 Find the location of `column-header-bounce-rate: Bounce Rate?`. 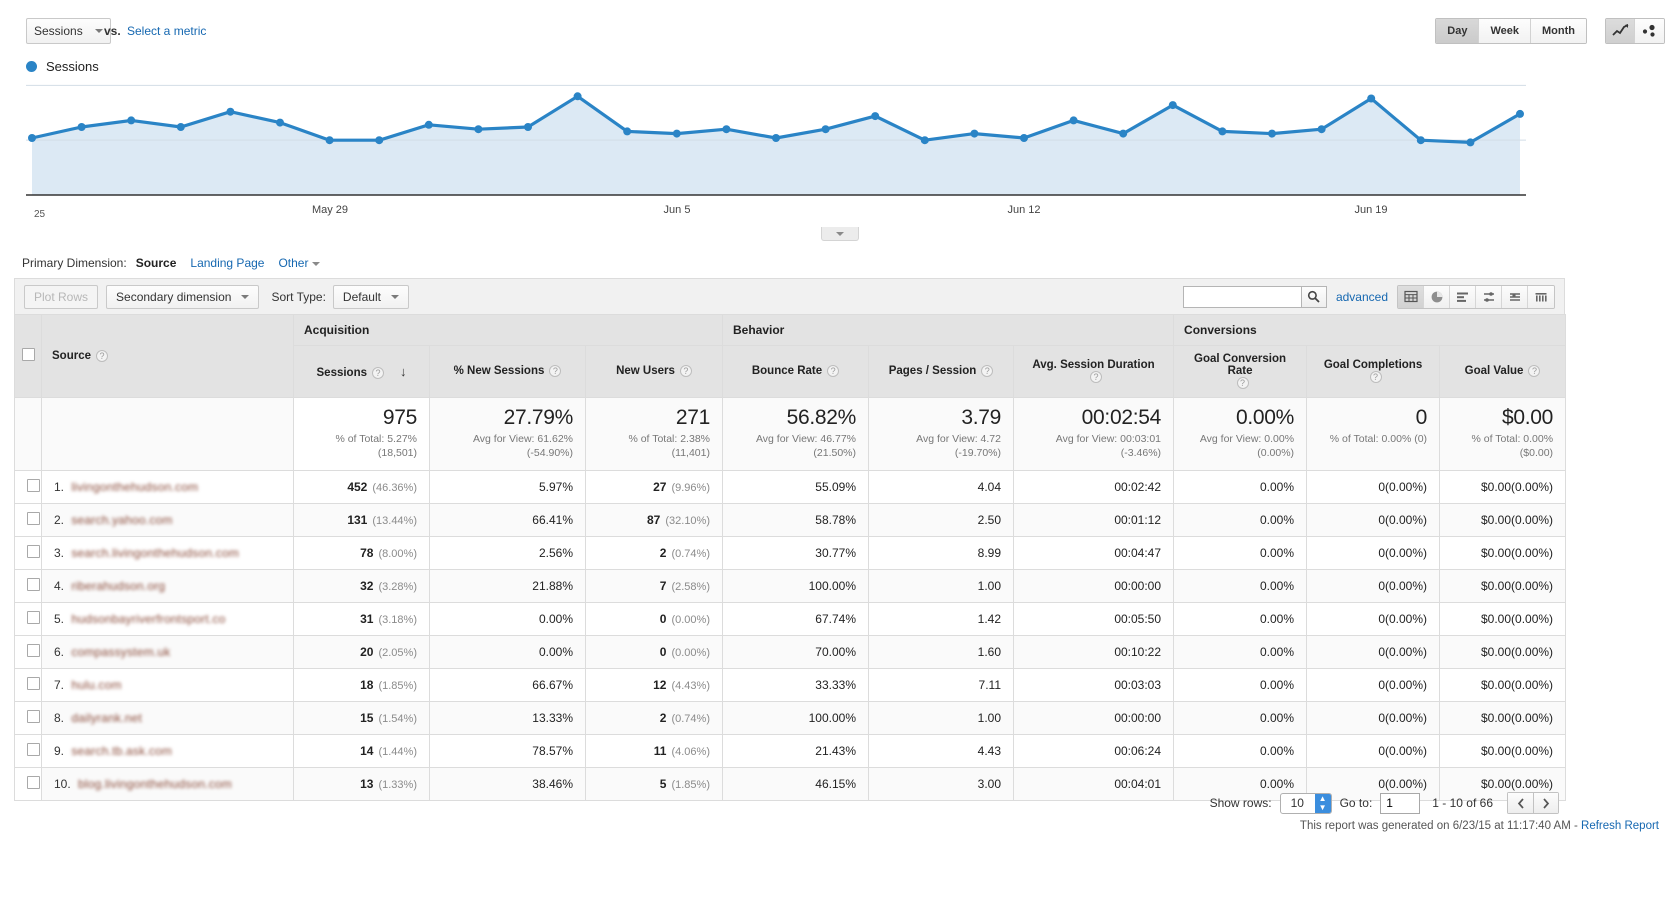

column-header-bounce-rate: Bounce Rate? is located at coordinates (795, 371).